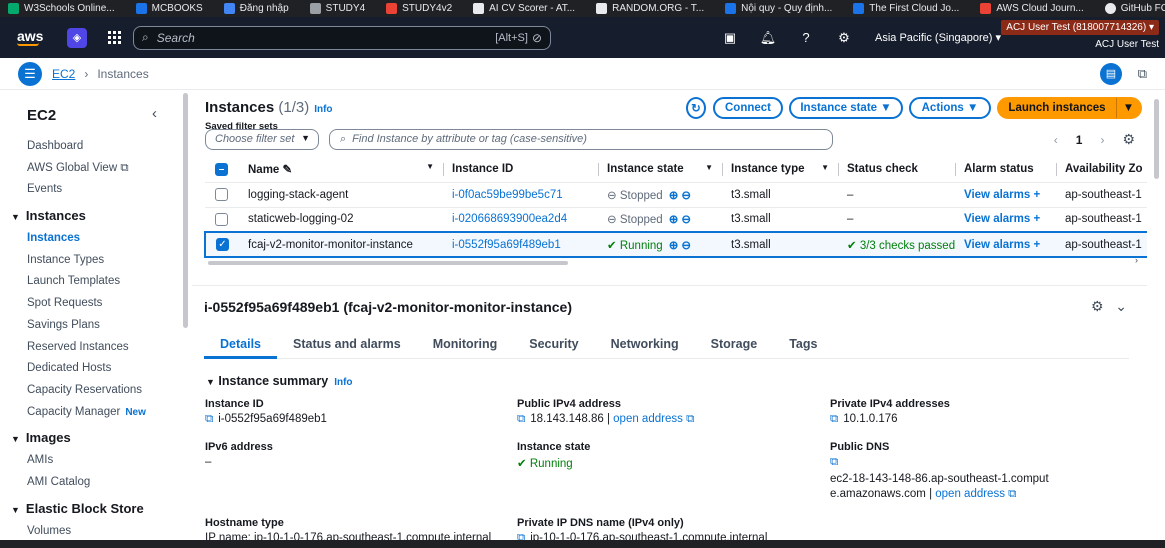  What do you see at coordinates (90, 169) in the screenshot?
I see `sidebar-item-global-view: AWS Global View ⧉` at bounding box center [90, 169].